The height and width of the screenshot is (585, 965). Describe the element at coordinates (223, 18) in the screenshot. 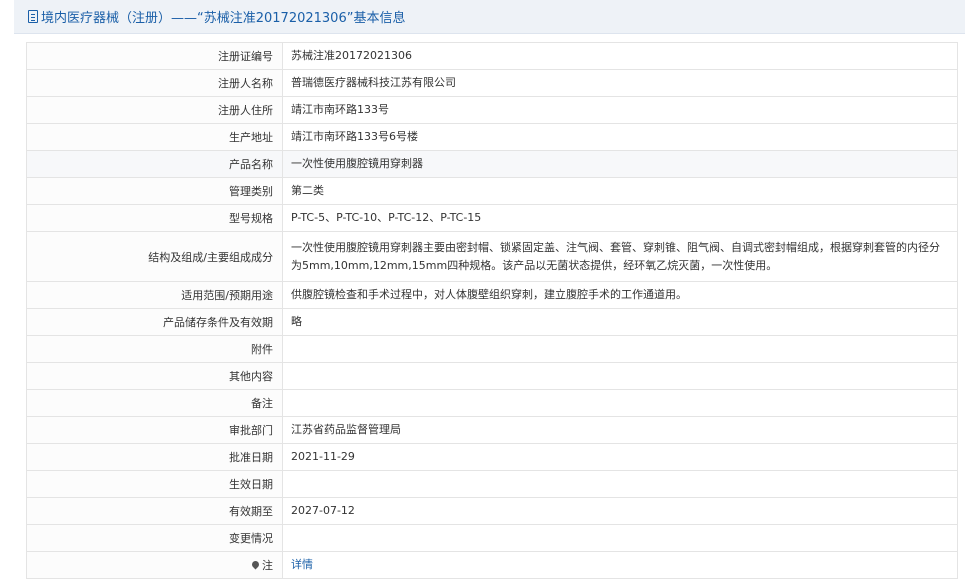

I see `page-title: 境内医疗器械（注册）——“苏械注准20172021306”基本信息` at that location.